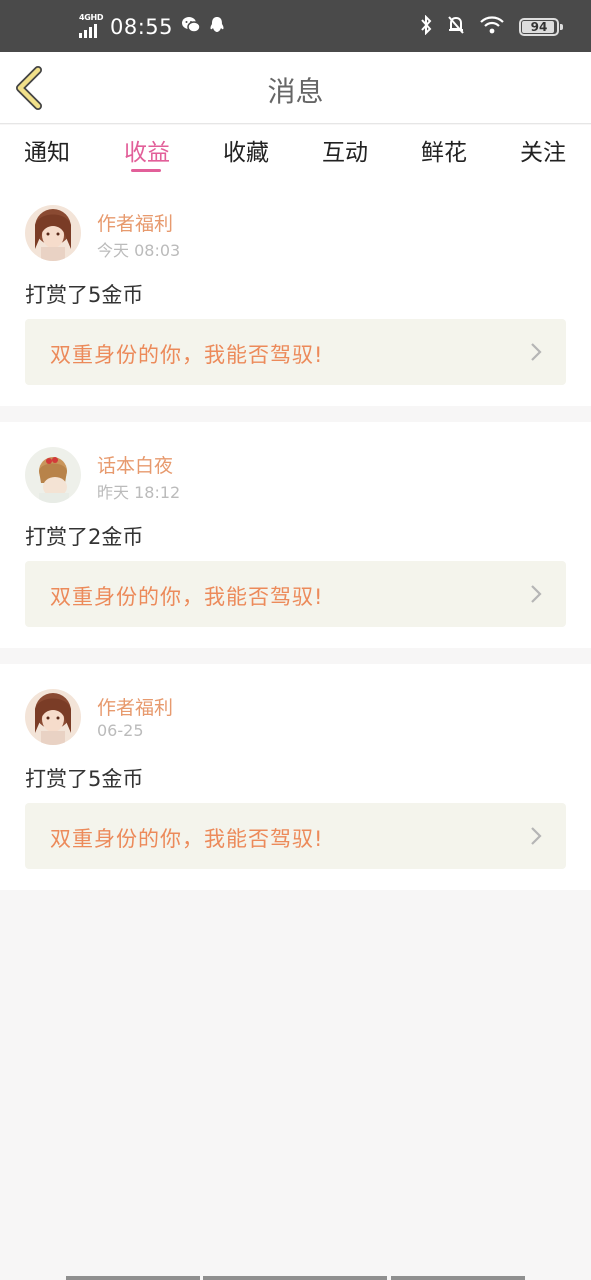 The height and width of the screenshot is (1280, 591). I want to click on reward-message: 打赏了2金币, so click(84, 537).